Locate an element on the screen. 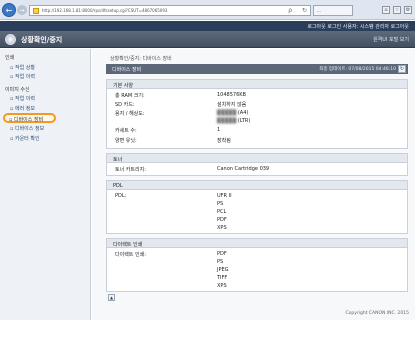  sidebar-item-device-info: ▫ 디바이스 정보 is located at coordinates (27, 128).